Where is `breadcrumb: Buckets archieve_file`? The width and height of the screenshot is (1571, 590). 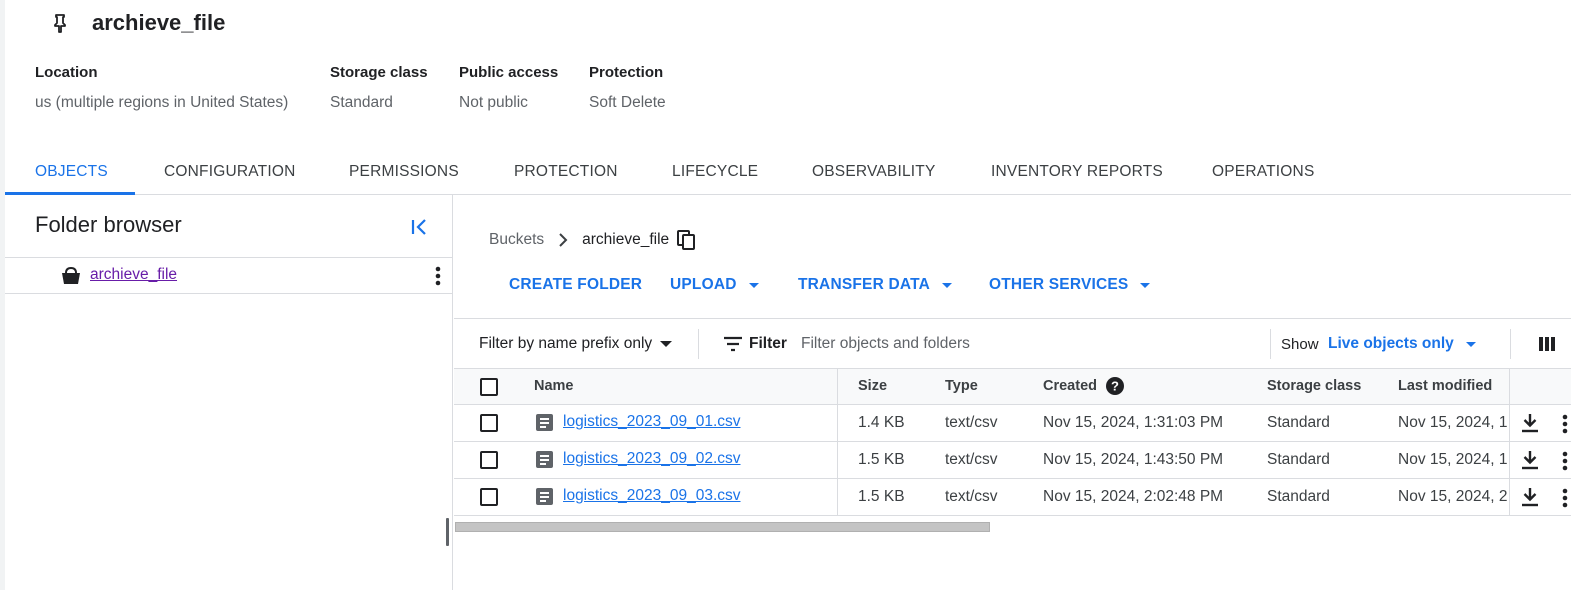 breadcrumb: Buckets archieve_file is located at coordinates (592, 240).